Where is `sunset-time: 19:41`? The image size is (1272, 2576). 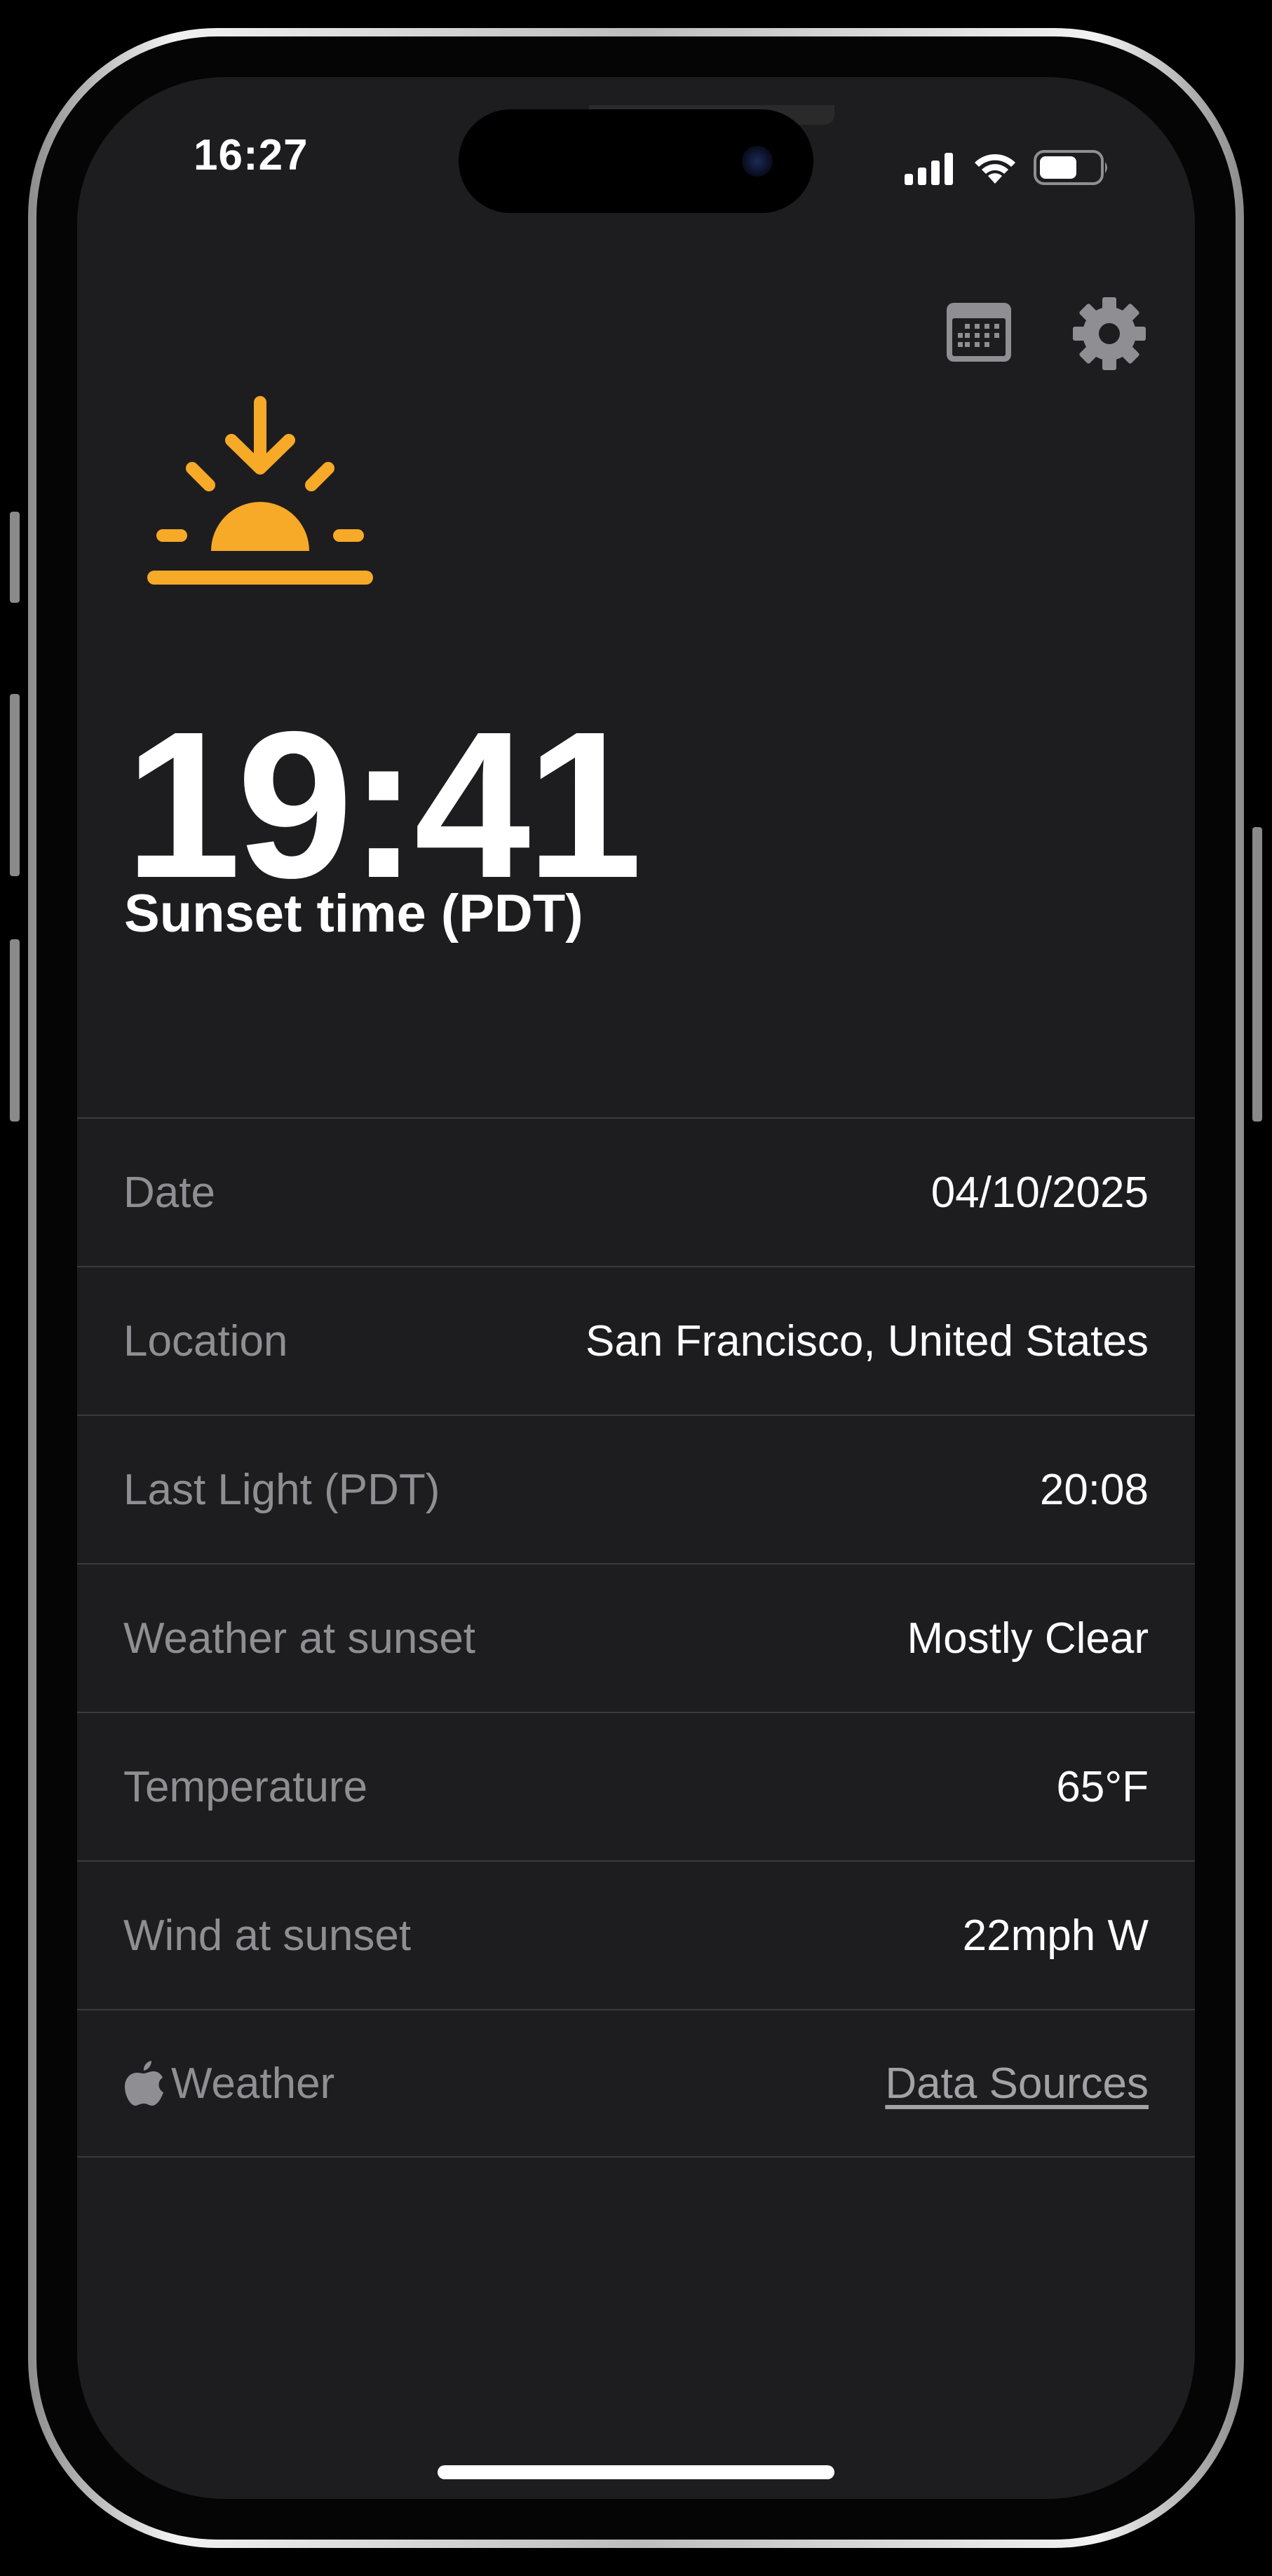
sunset-time: 19:41 is located at coordinates (383, 805).